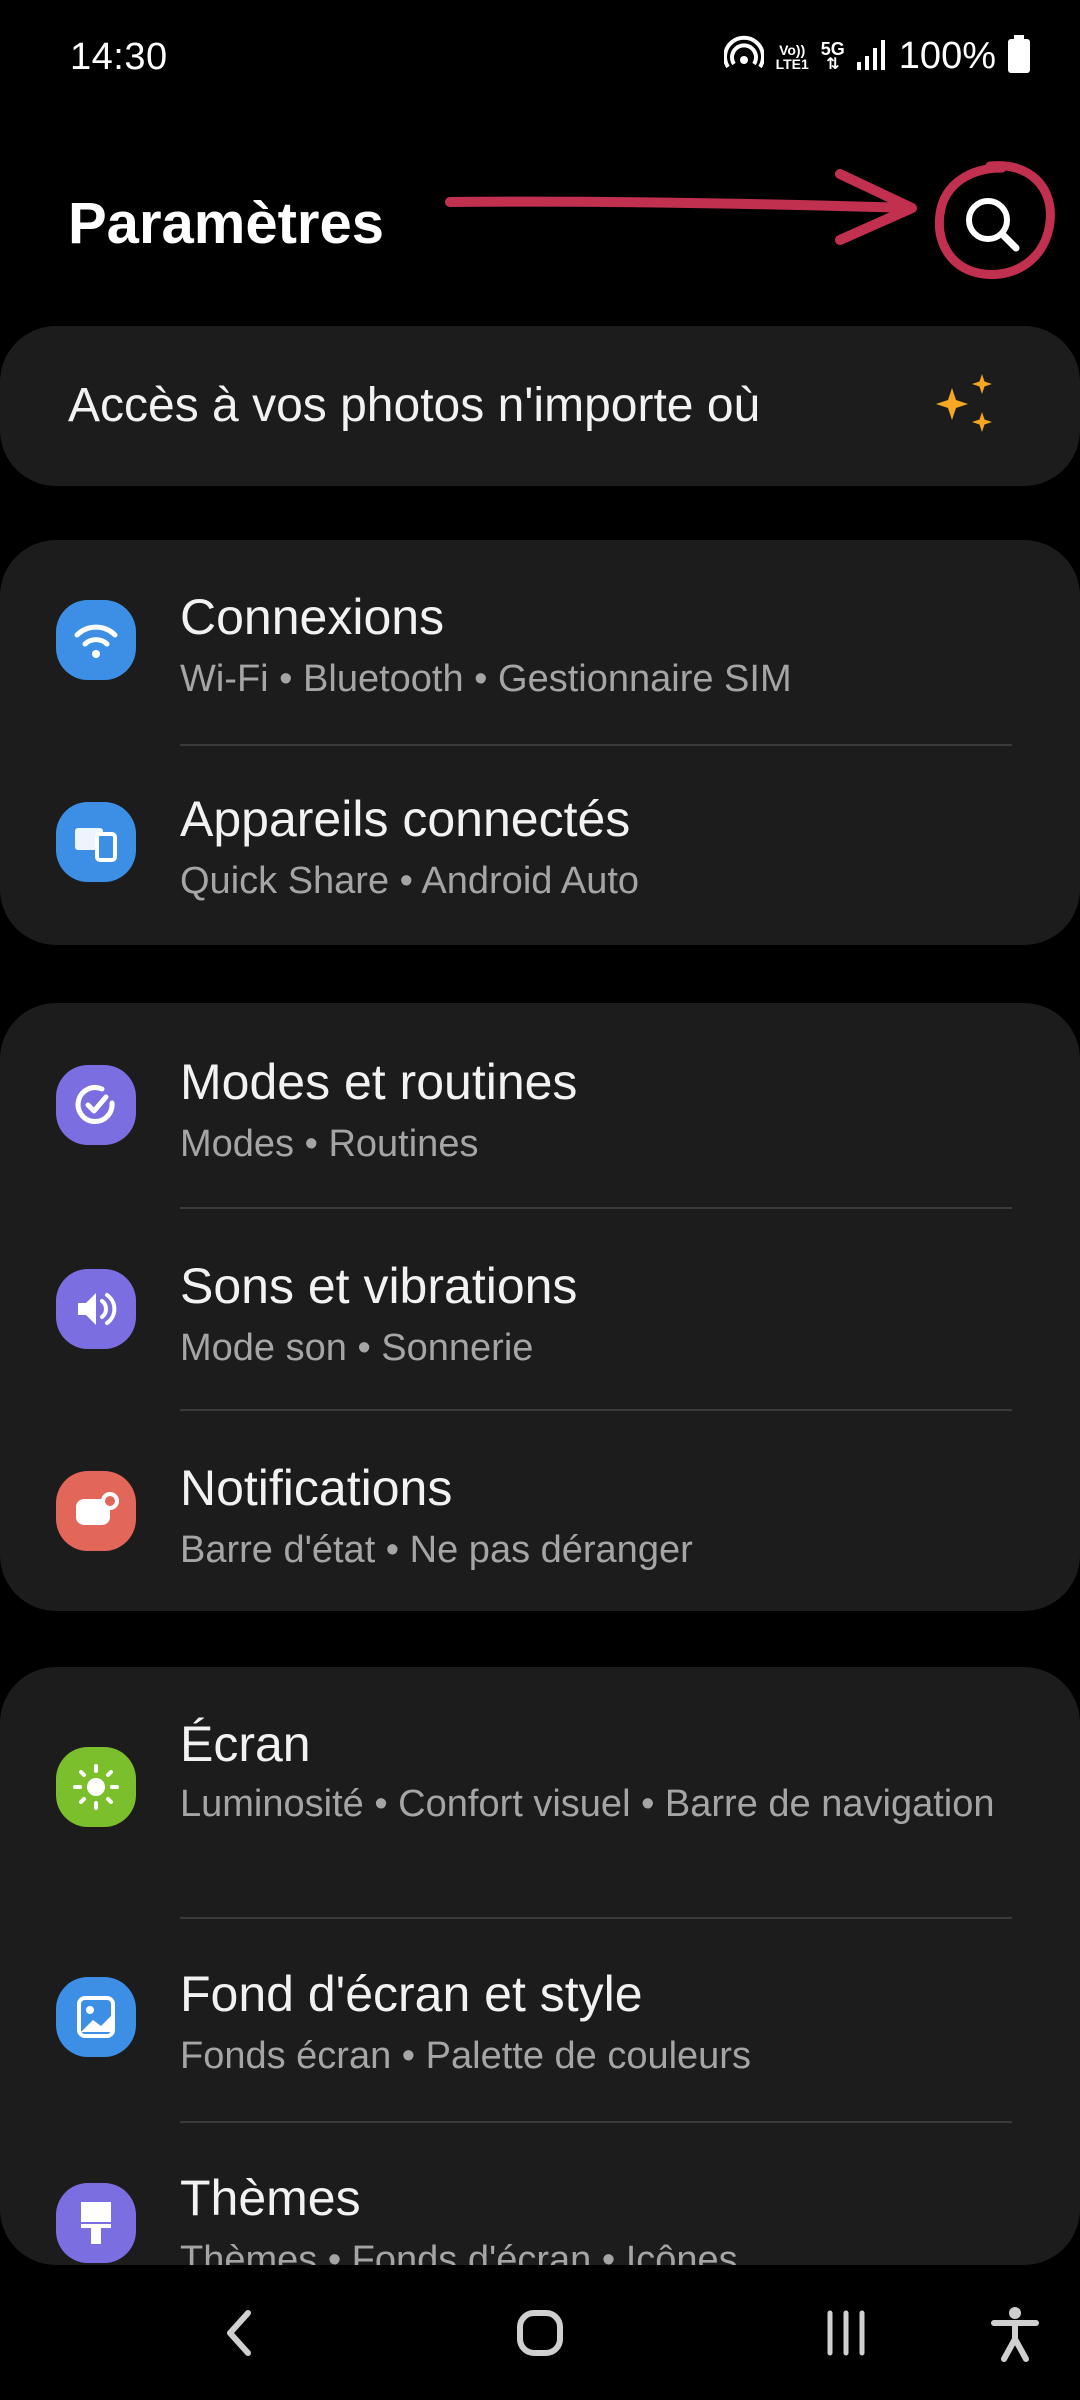 Image resolution: width=1080 pixels, height=2400 pixels. I want to click on battery-percentage: 100%, so click(947, 56).